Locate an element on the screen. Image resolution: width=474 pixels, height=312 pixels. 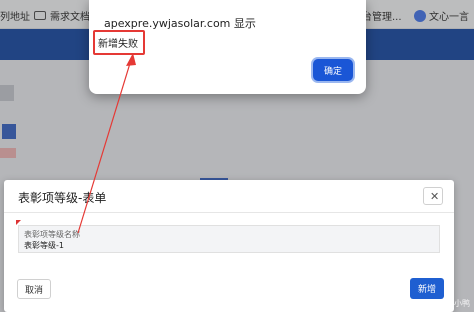
cancel-button: 取消 is located at coordinates (34, 289).